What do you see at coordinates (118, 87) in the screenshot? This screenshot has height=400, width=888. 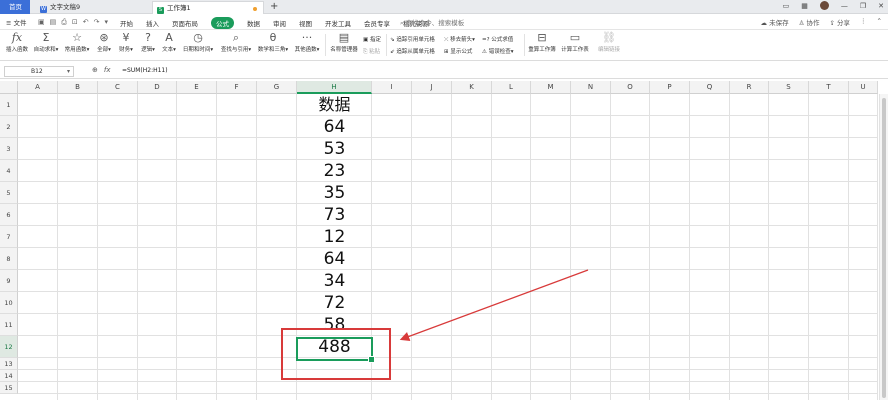 I see `column-header-c: C` at bounding box center [118, 87].